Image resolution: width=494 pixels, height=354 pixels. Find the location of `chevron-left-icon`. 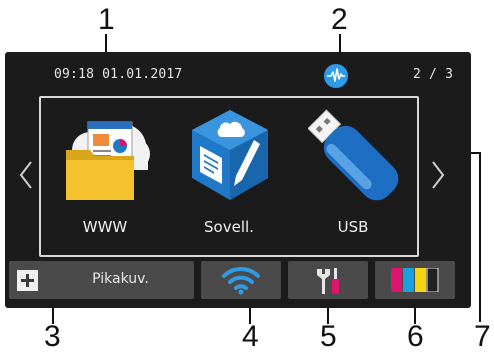

chevron-left-icon is located at coordinates (26, 177).